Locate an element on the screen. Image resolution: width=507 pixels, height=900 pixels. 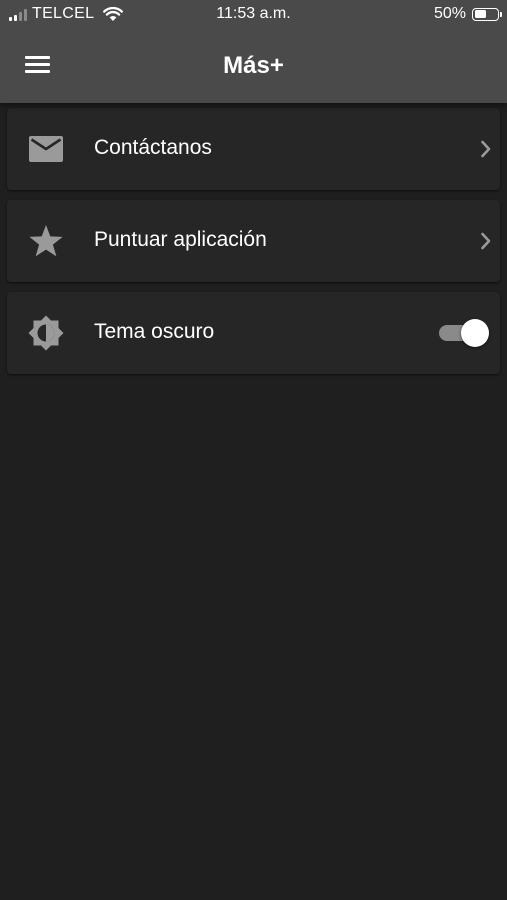
app-bar: TELCEL 11:53 a.m. 50% Más+ is located at coordinates (253, 51).